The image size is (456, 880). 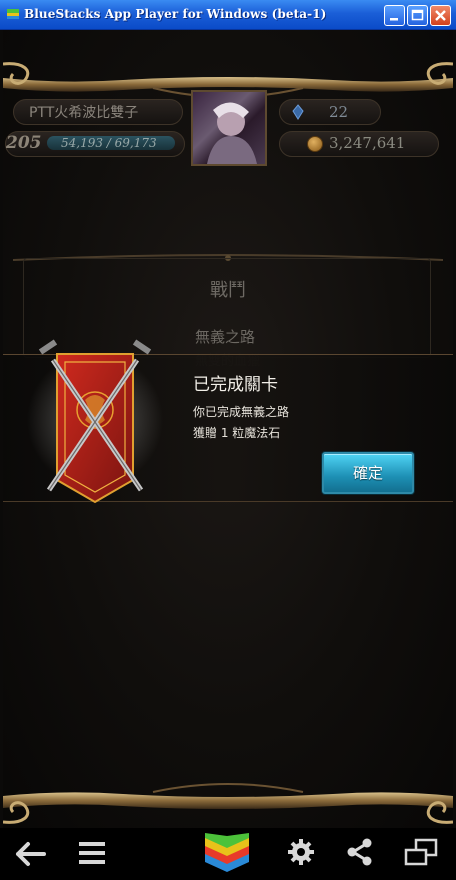 I want to click on minimize-icon, so click(x=394, y=15).